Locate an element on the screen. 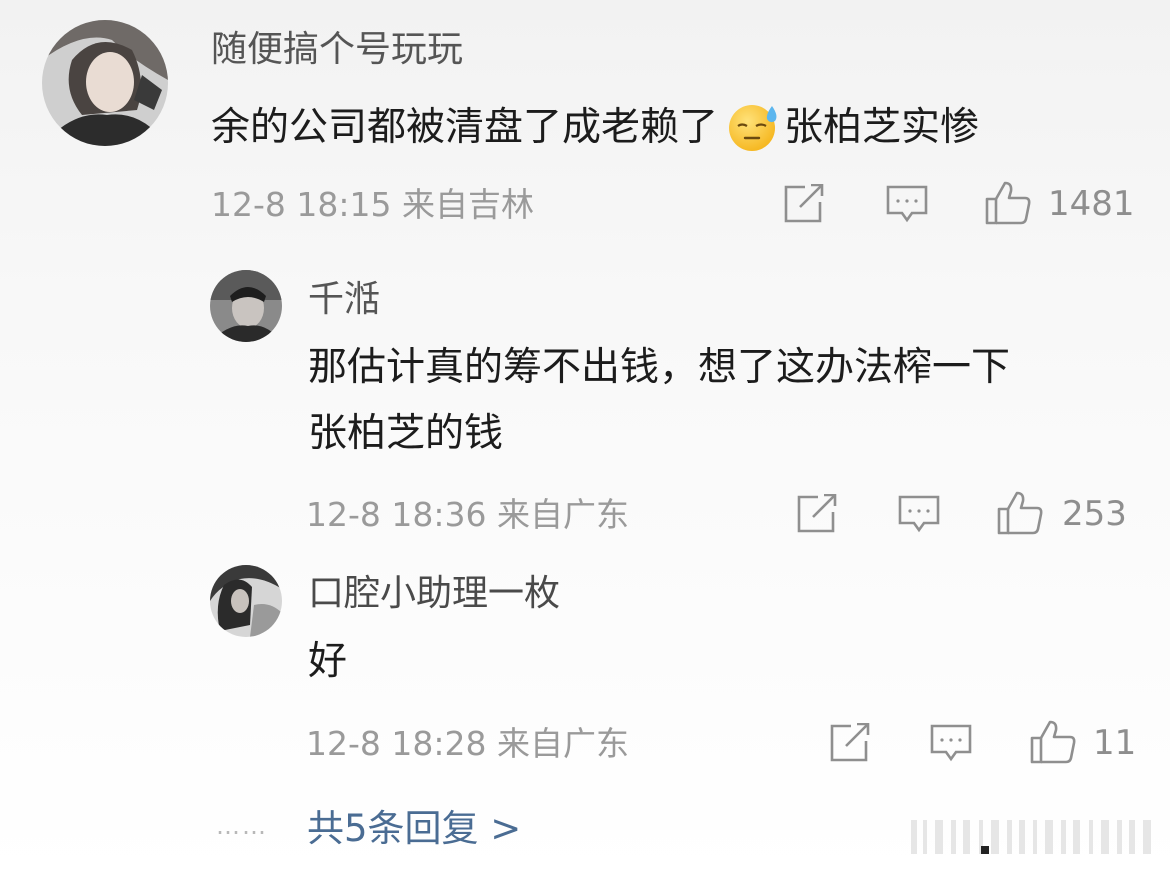 This screenshot has width=1170, height=876. more-replies-link: 共5条回复 > is located at coordinates (414, 828).